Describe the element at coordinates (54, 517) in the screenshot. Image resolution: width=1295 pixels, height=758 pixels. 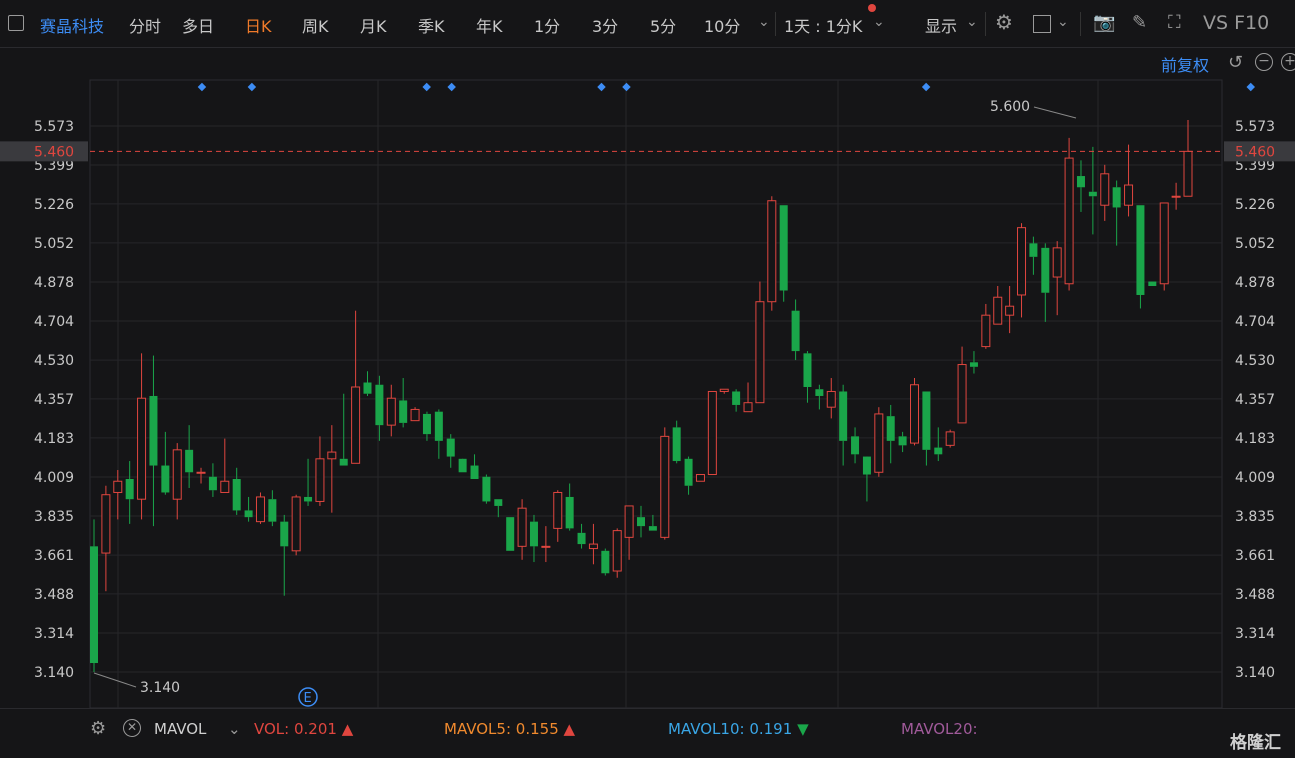
I see `y-tick-label-left-10: 3.835` at that location.